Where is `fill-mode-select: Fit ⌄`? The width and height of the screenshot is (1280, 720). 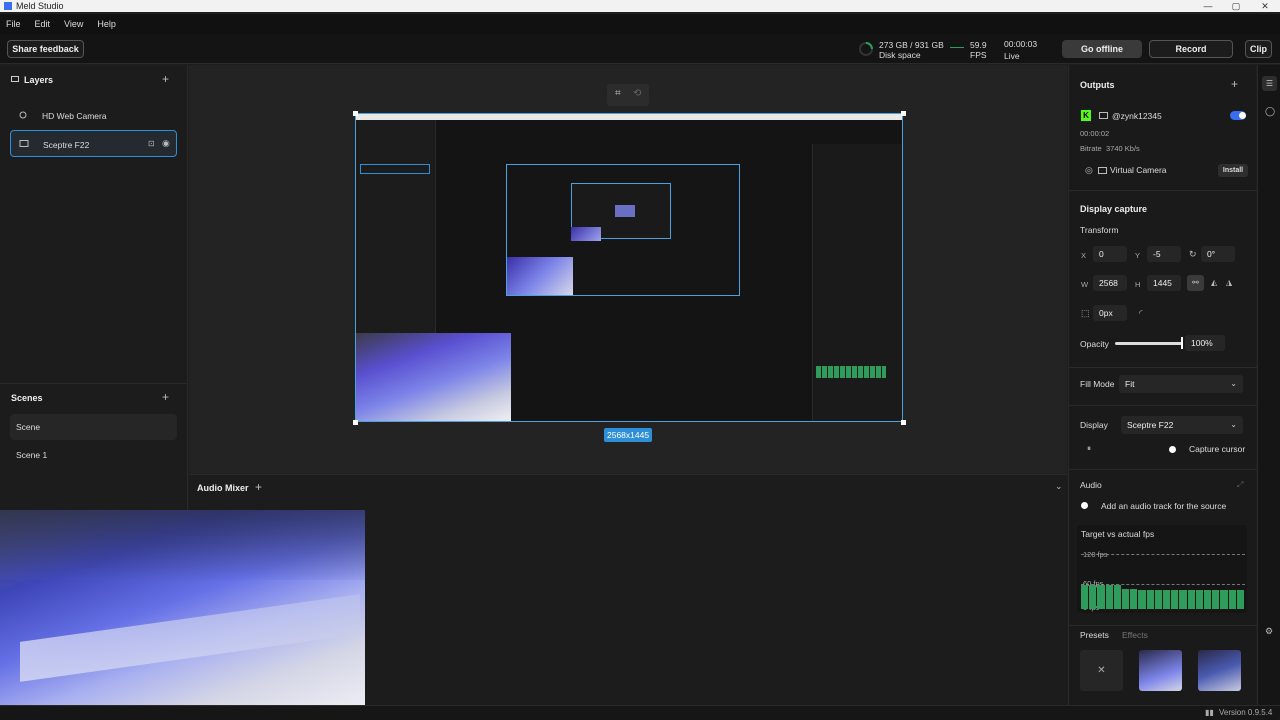
fill-mode-select: Fit ⌄ is located at coordinates (1181, 384).